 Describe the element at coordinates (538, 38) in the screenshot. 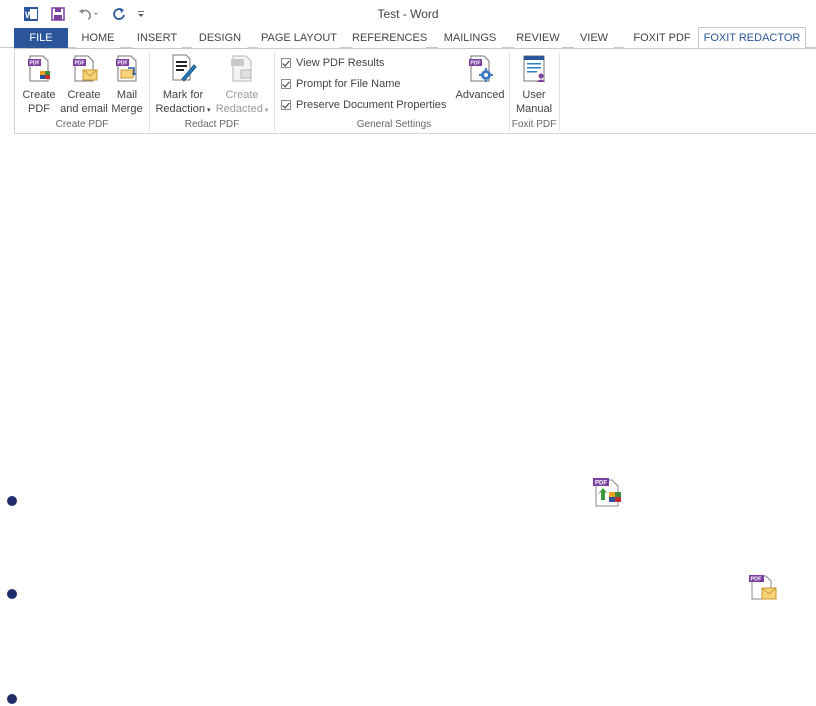

I see `tab-review: REVIEW` at that location.